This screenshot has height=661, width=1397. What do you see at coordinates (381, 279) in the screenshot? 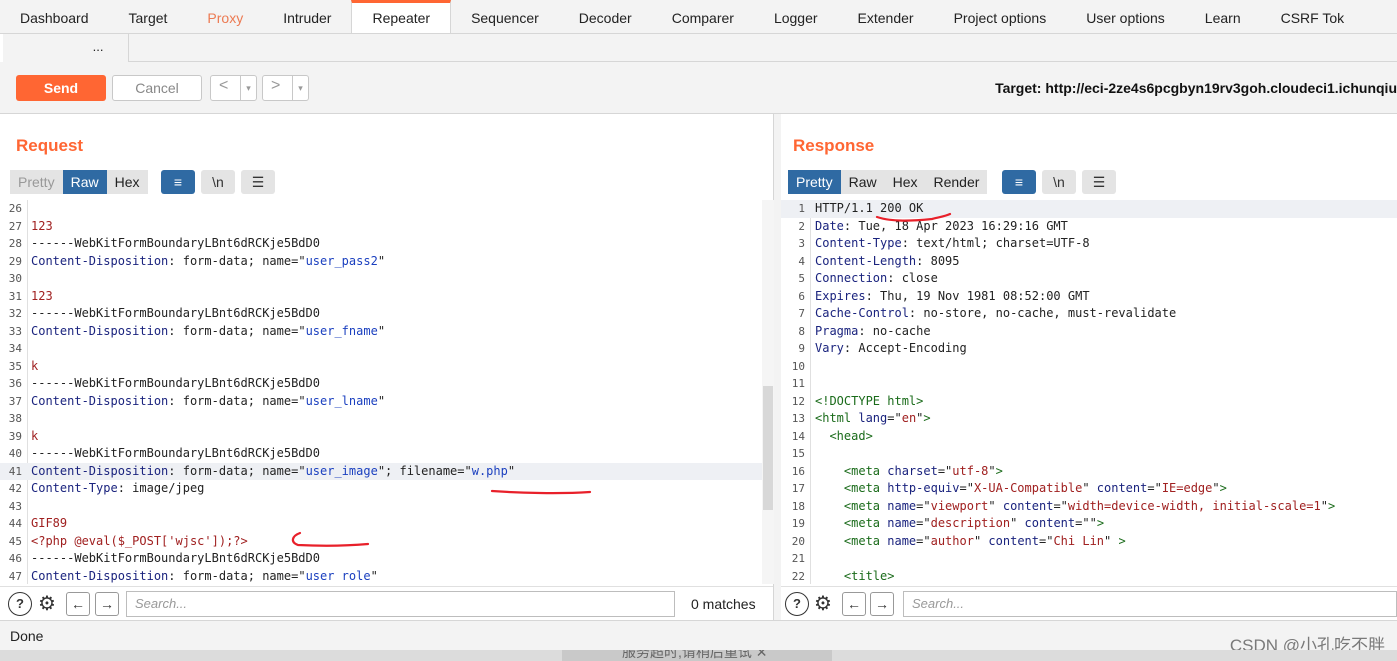
I see `code-line: 30` at bounding box center [381, 279].